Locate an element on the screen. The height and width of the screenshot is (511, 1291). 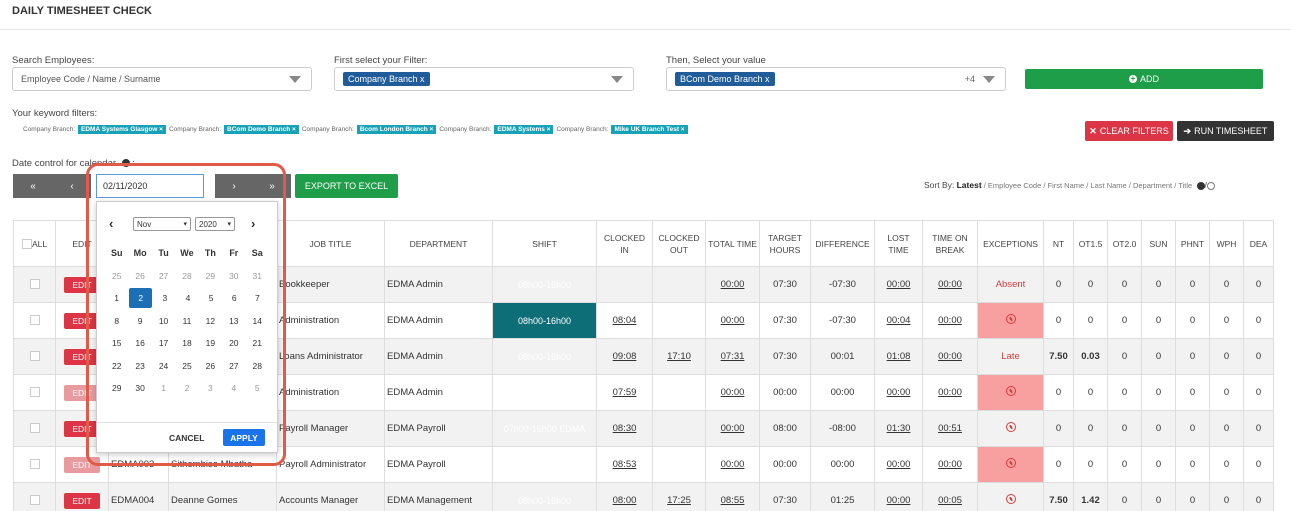
row-select-cell is located at coordinates (34, 392).